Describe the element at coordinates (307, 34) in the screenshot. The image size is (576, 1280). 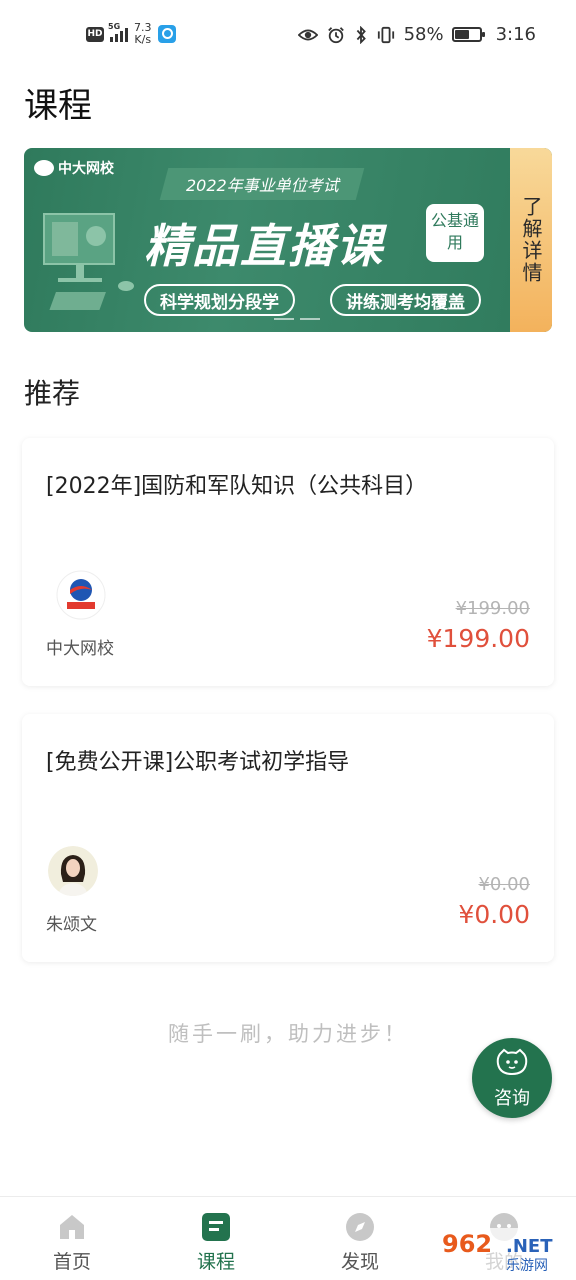
I see `eye-icon` at that location.